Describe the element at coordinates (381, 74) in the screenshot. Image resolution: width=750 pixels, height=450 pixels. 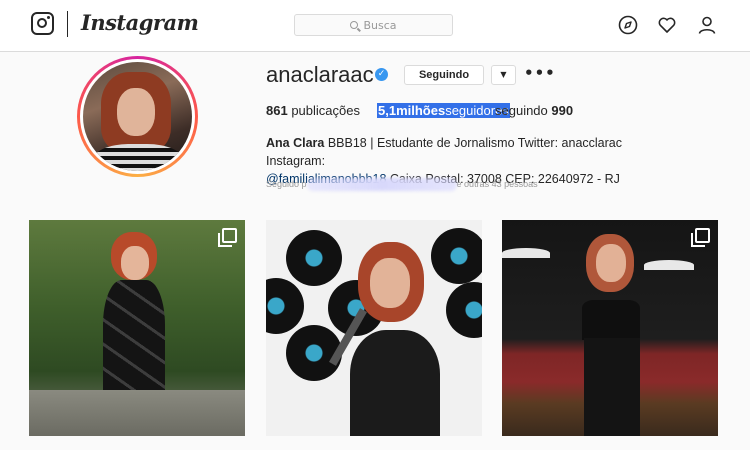
I see `verified-badge-icon: ✓` at that location.